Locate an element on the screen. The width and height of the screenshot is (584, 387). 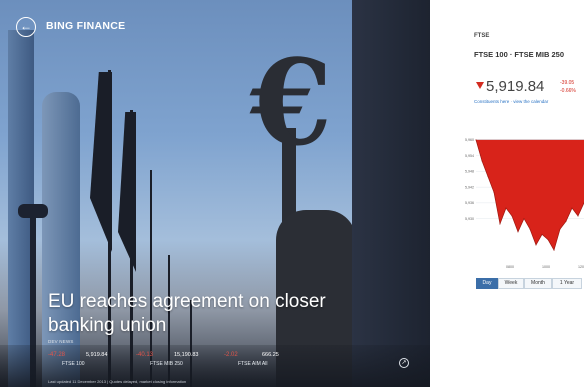
market-links: Constituents here · view the calendar is located at coordinates (511, 101).